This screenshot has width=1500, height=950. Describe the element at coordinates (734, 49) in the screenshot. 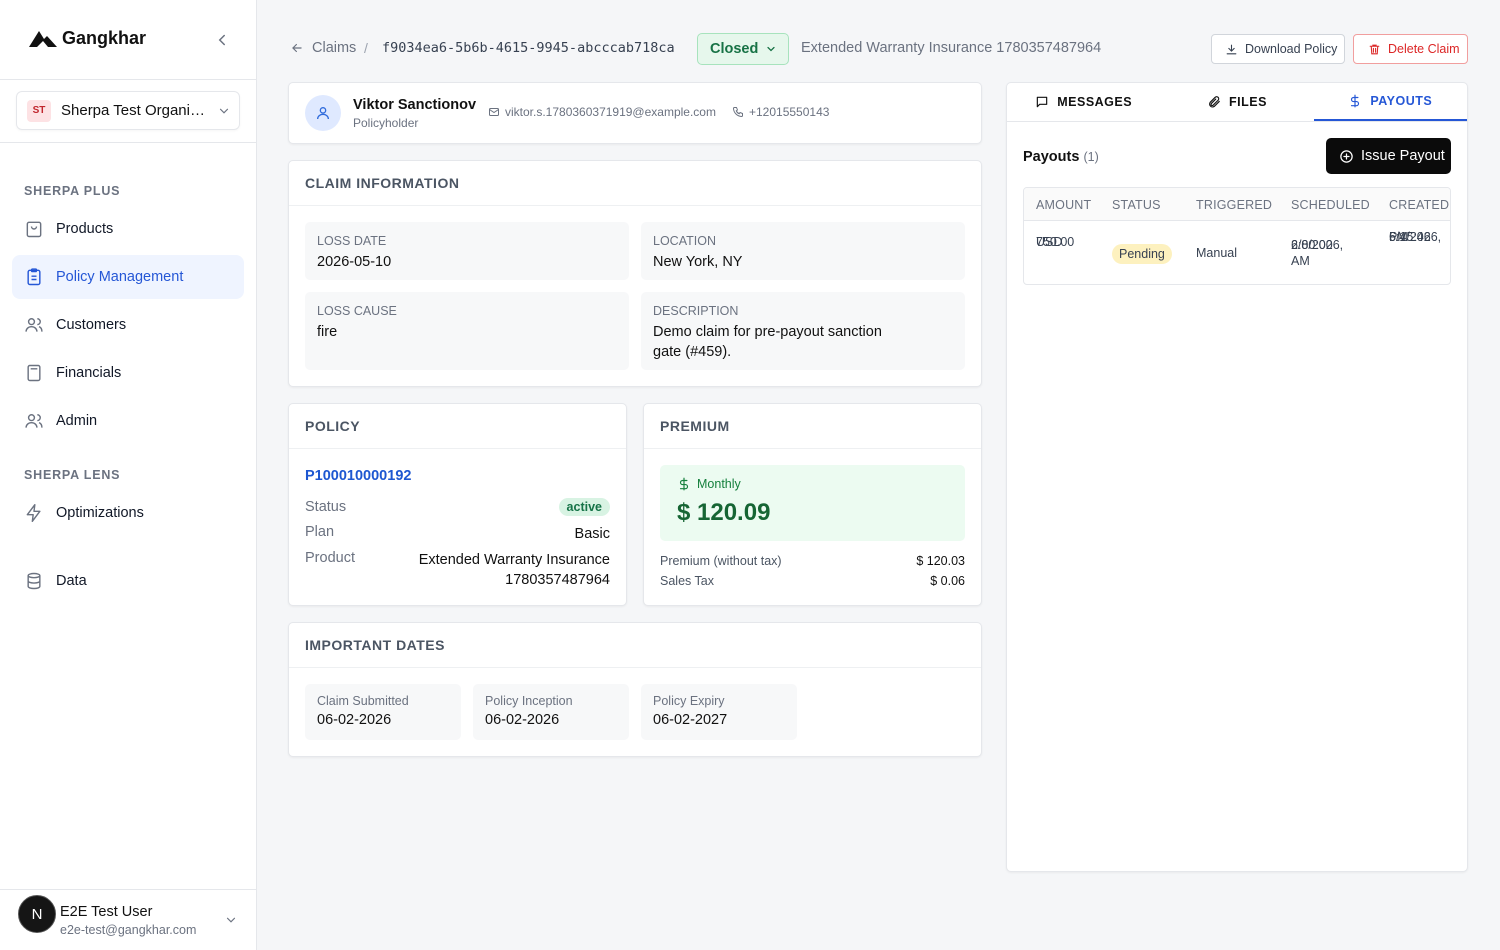

I see `claim-status-label: Closed` at that location.